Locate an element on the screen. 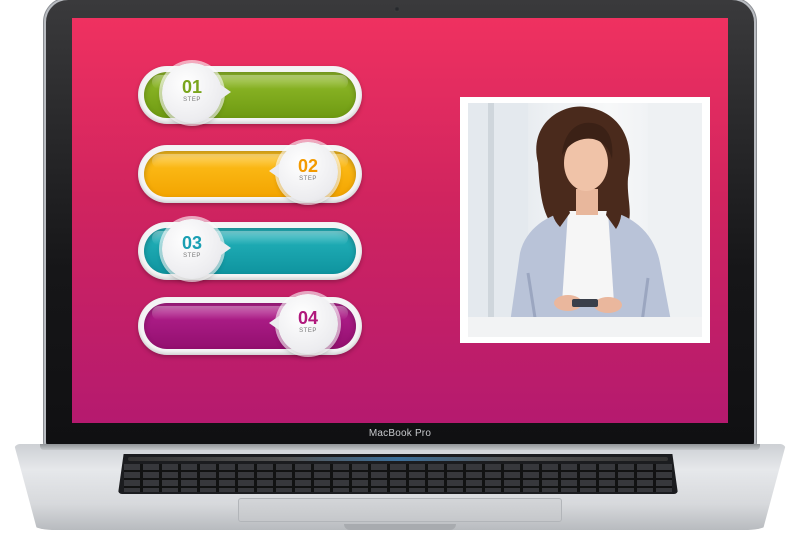  woman-with-phone-icon is located at coordinates (585, 220).